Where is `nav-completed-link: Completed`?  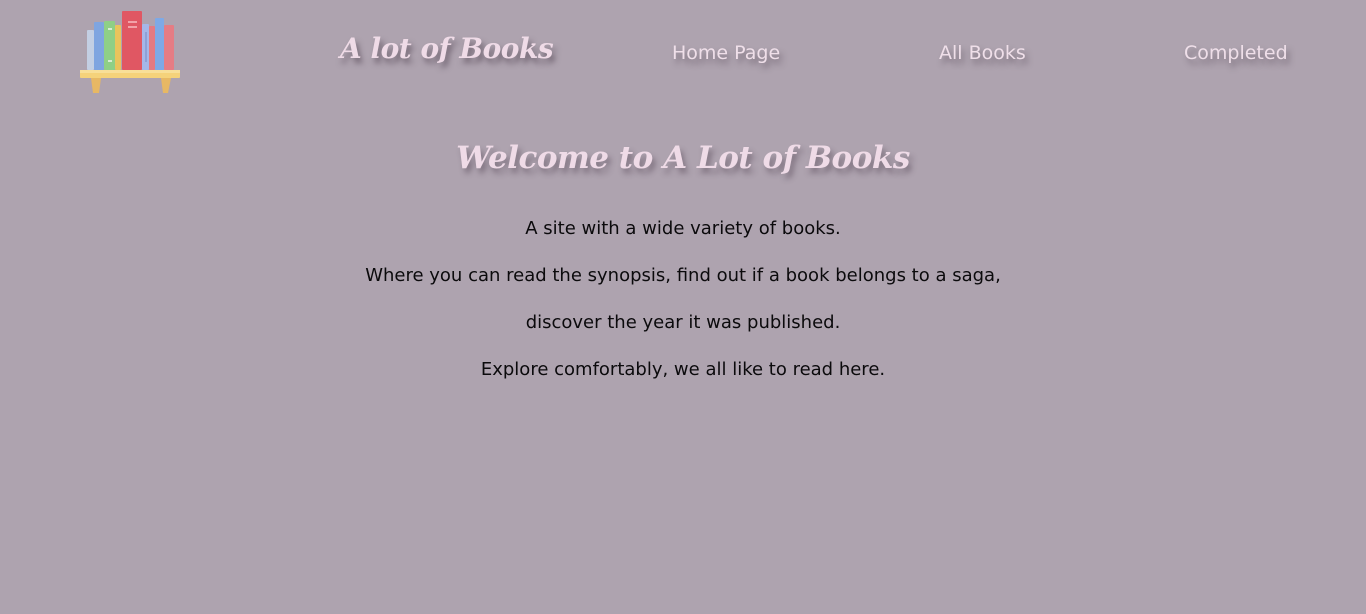
nav-completed-link: Completed is located at coordinates (1236, 53).